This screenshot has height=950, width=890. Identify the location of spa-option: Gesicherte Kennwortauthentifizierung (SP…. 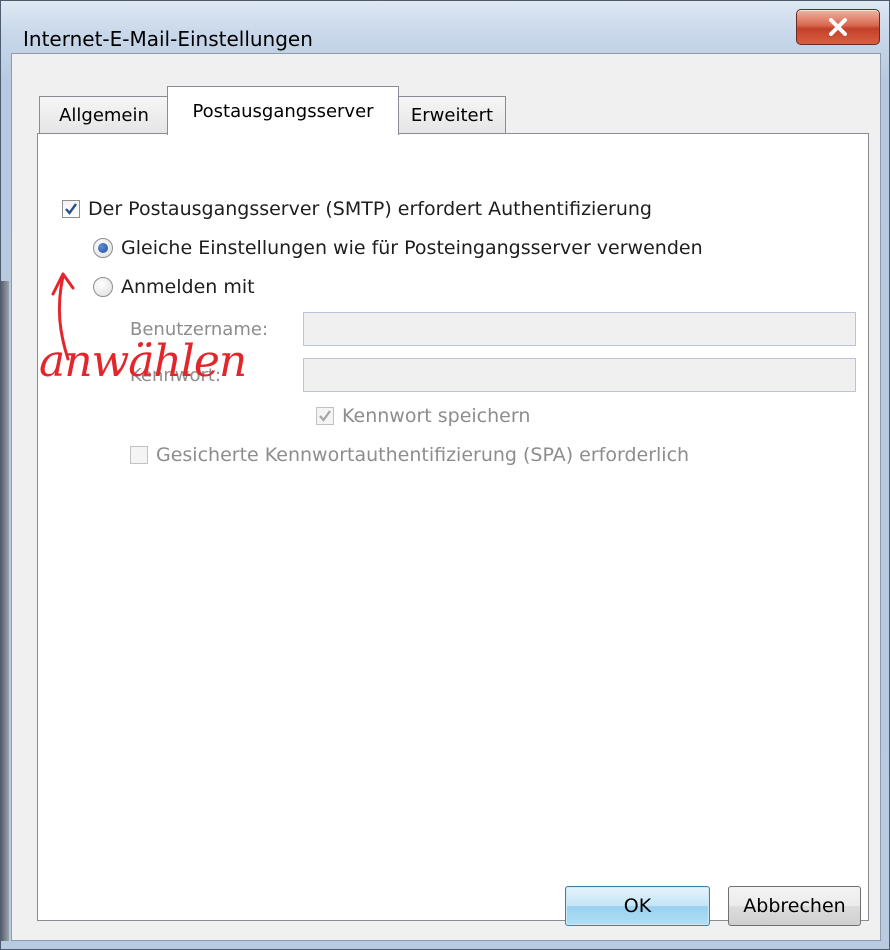
(409, 455).